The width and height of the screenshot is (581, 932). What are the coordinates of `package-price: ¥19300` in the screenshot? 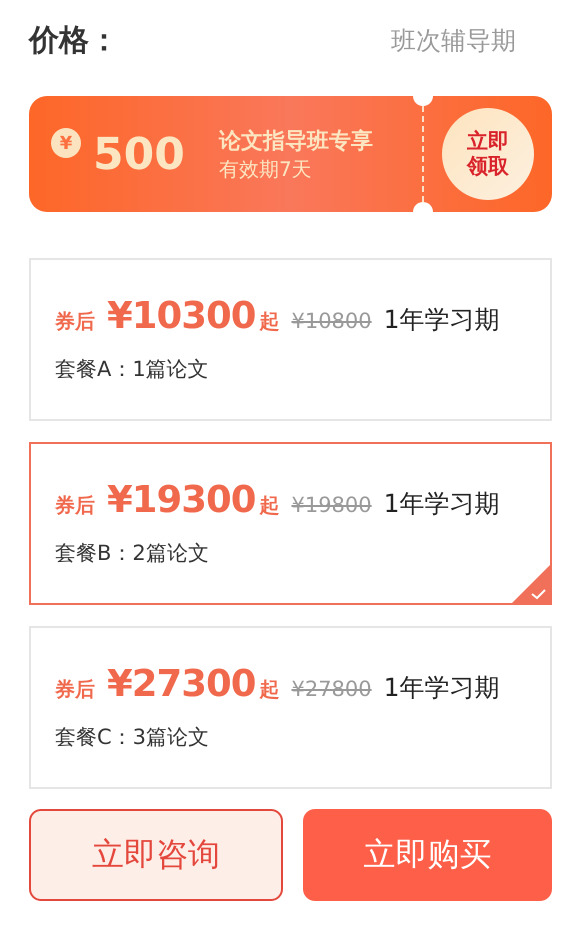 It's located at (181, 499).